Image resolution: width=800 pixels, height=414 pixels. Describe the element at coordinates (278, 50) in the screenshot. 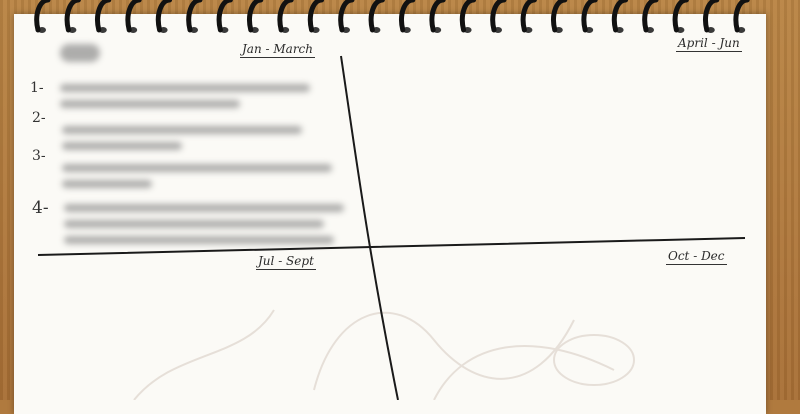

I see `quadrant-label-jan-march: Jan - March` at that location.